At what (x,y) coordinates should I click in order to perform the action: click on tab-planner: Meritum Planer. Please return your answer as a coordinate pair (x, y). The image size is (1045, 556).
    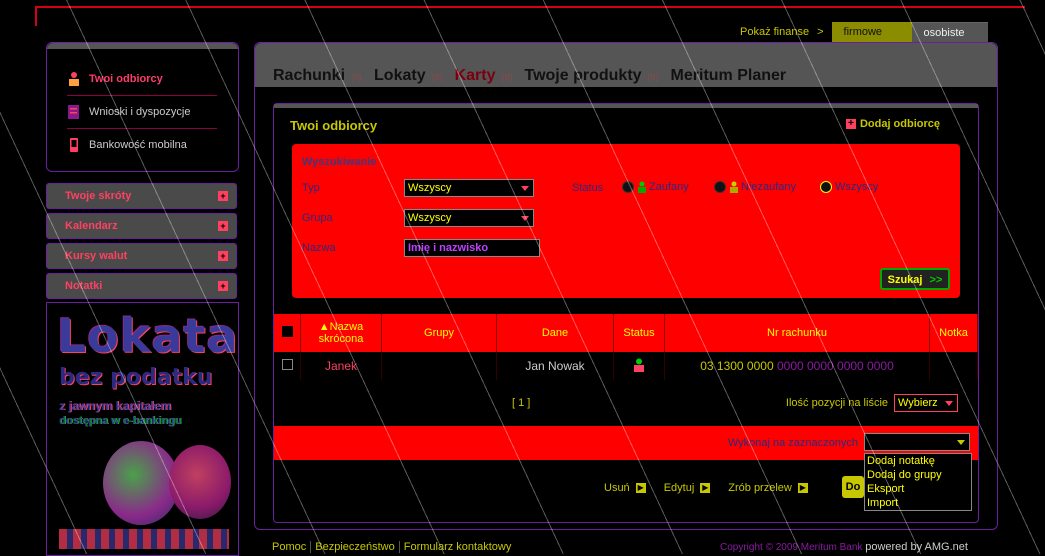
    Looking at the image, I should click on (729, 76).